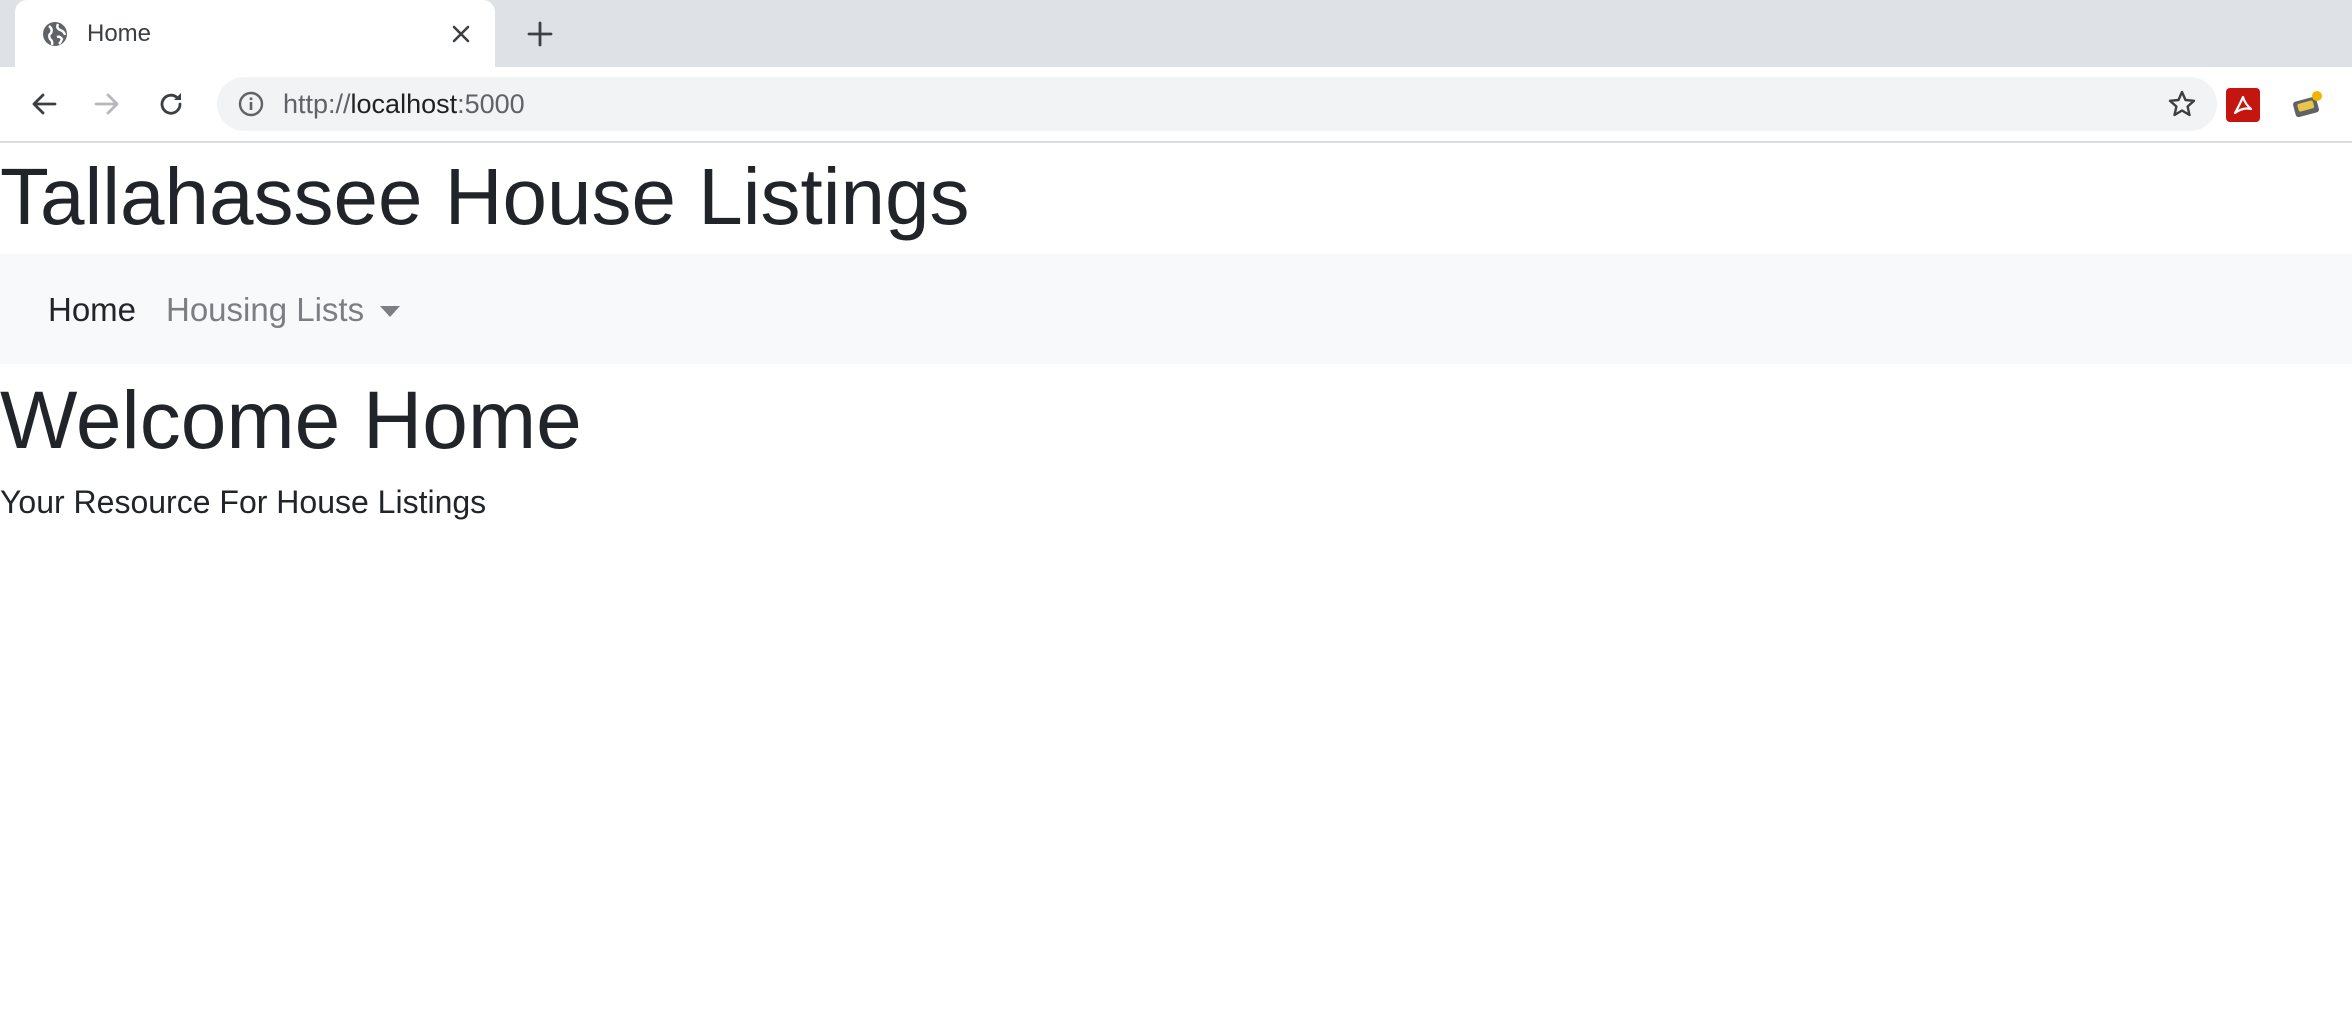 The height and width of the screenshot is (1017, 2352). What do you see at coordinates (255, 33) in the screenshot?
I see `browser-tab-home: Home` at bounding box center [255, 33].